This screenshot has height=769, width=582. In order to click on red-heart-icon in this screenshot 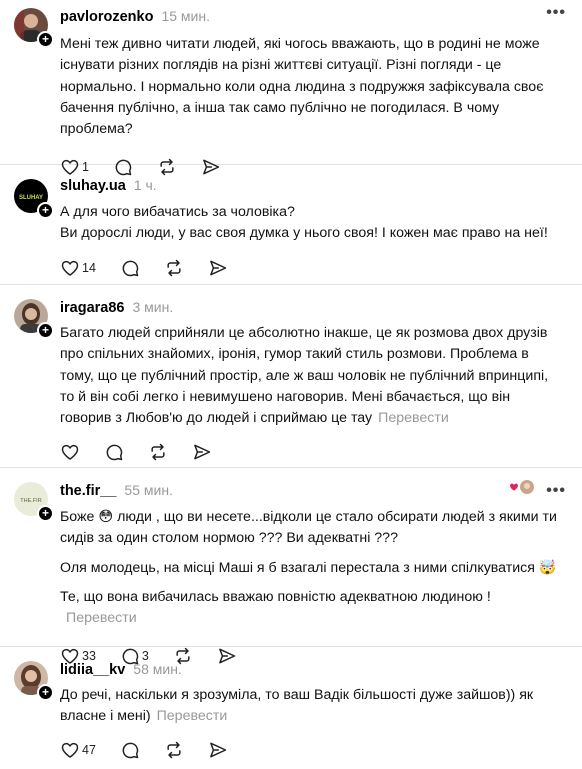, I will do `click(514, 487)`.